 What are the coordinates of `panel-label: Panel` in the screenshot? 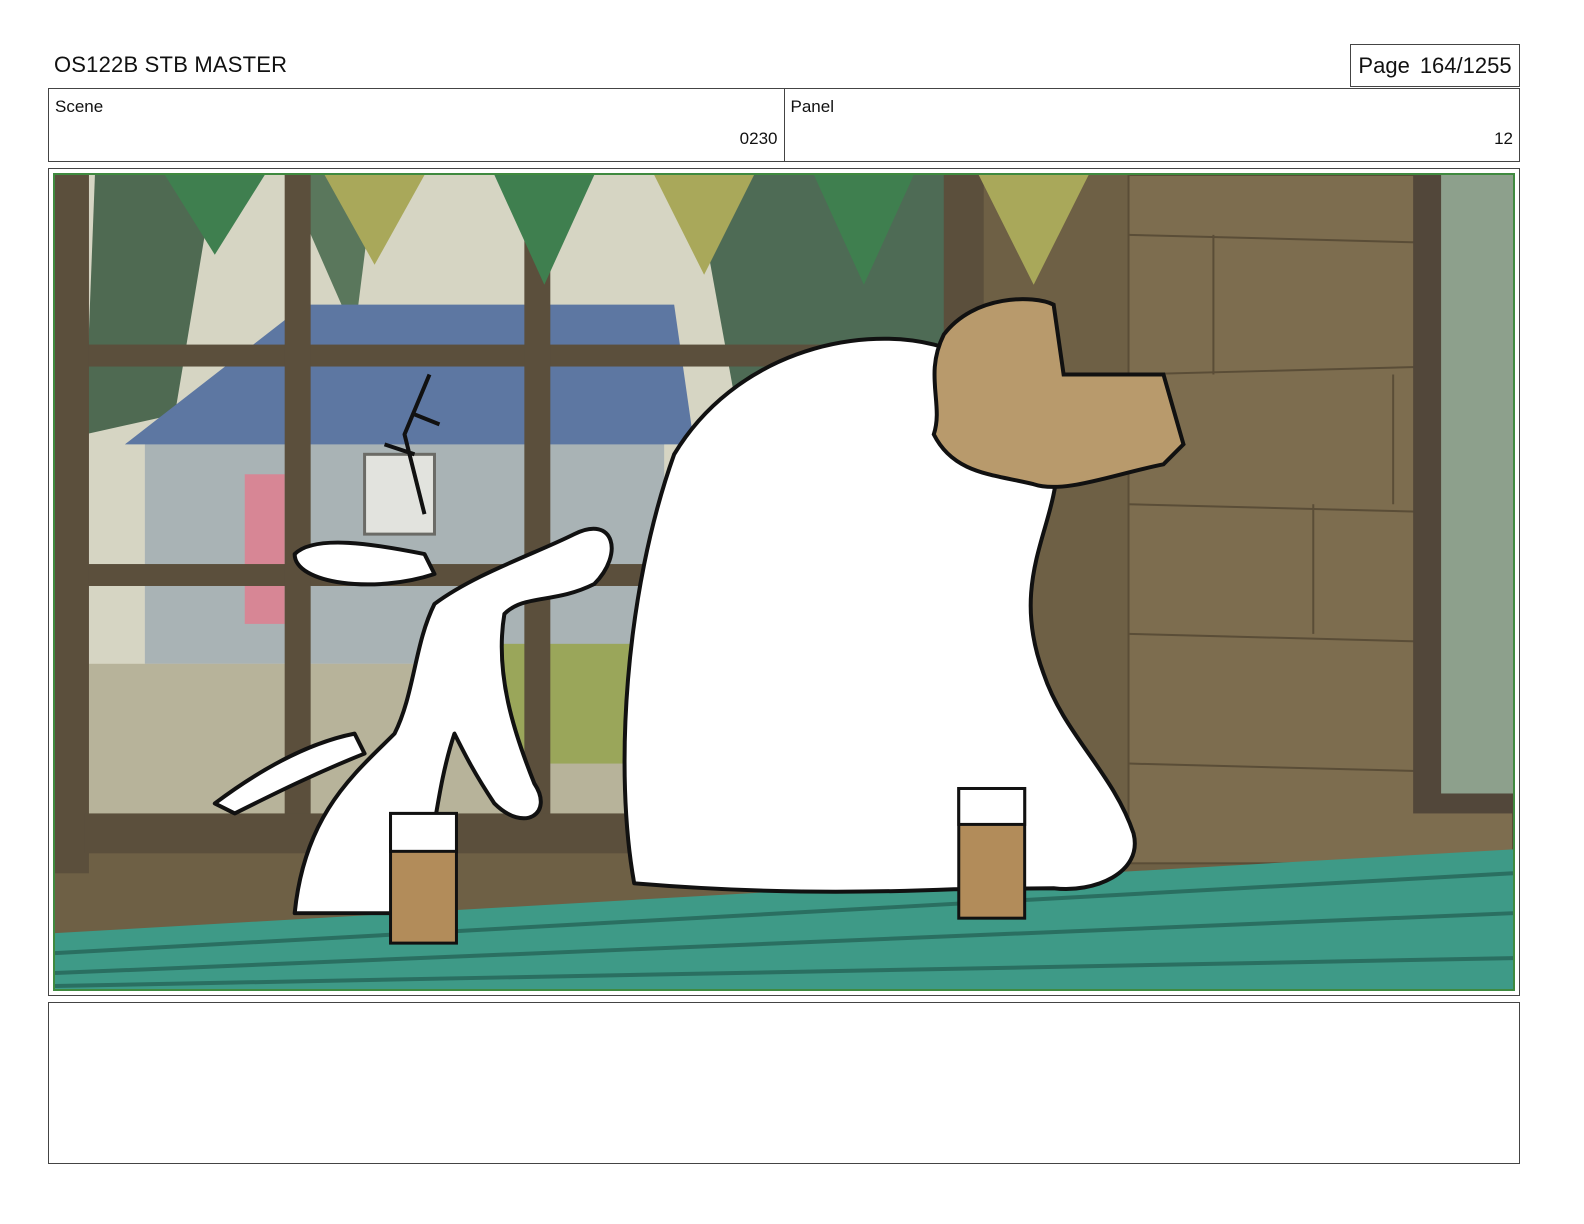 It's located at (812, 106).